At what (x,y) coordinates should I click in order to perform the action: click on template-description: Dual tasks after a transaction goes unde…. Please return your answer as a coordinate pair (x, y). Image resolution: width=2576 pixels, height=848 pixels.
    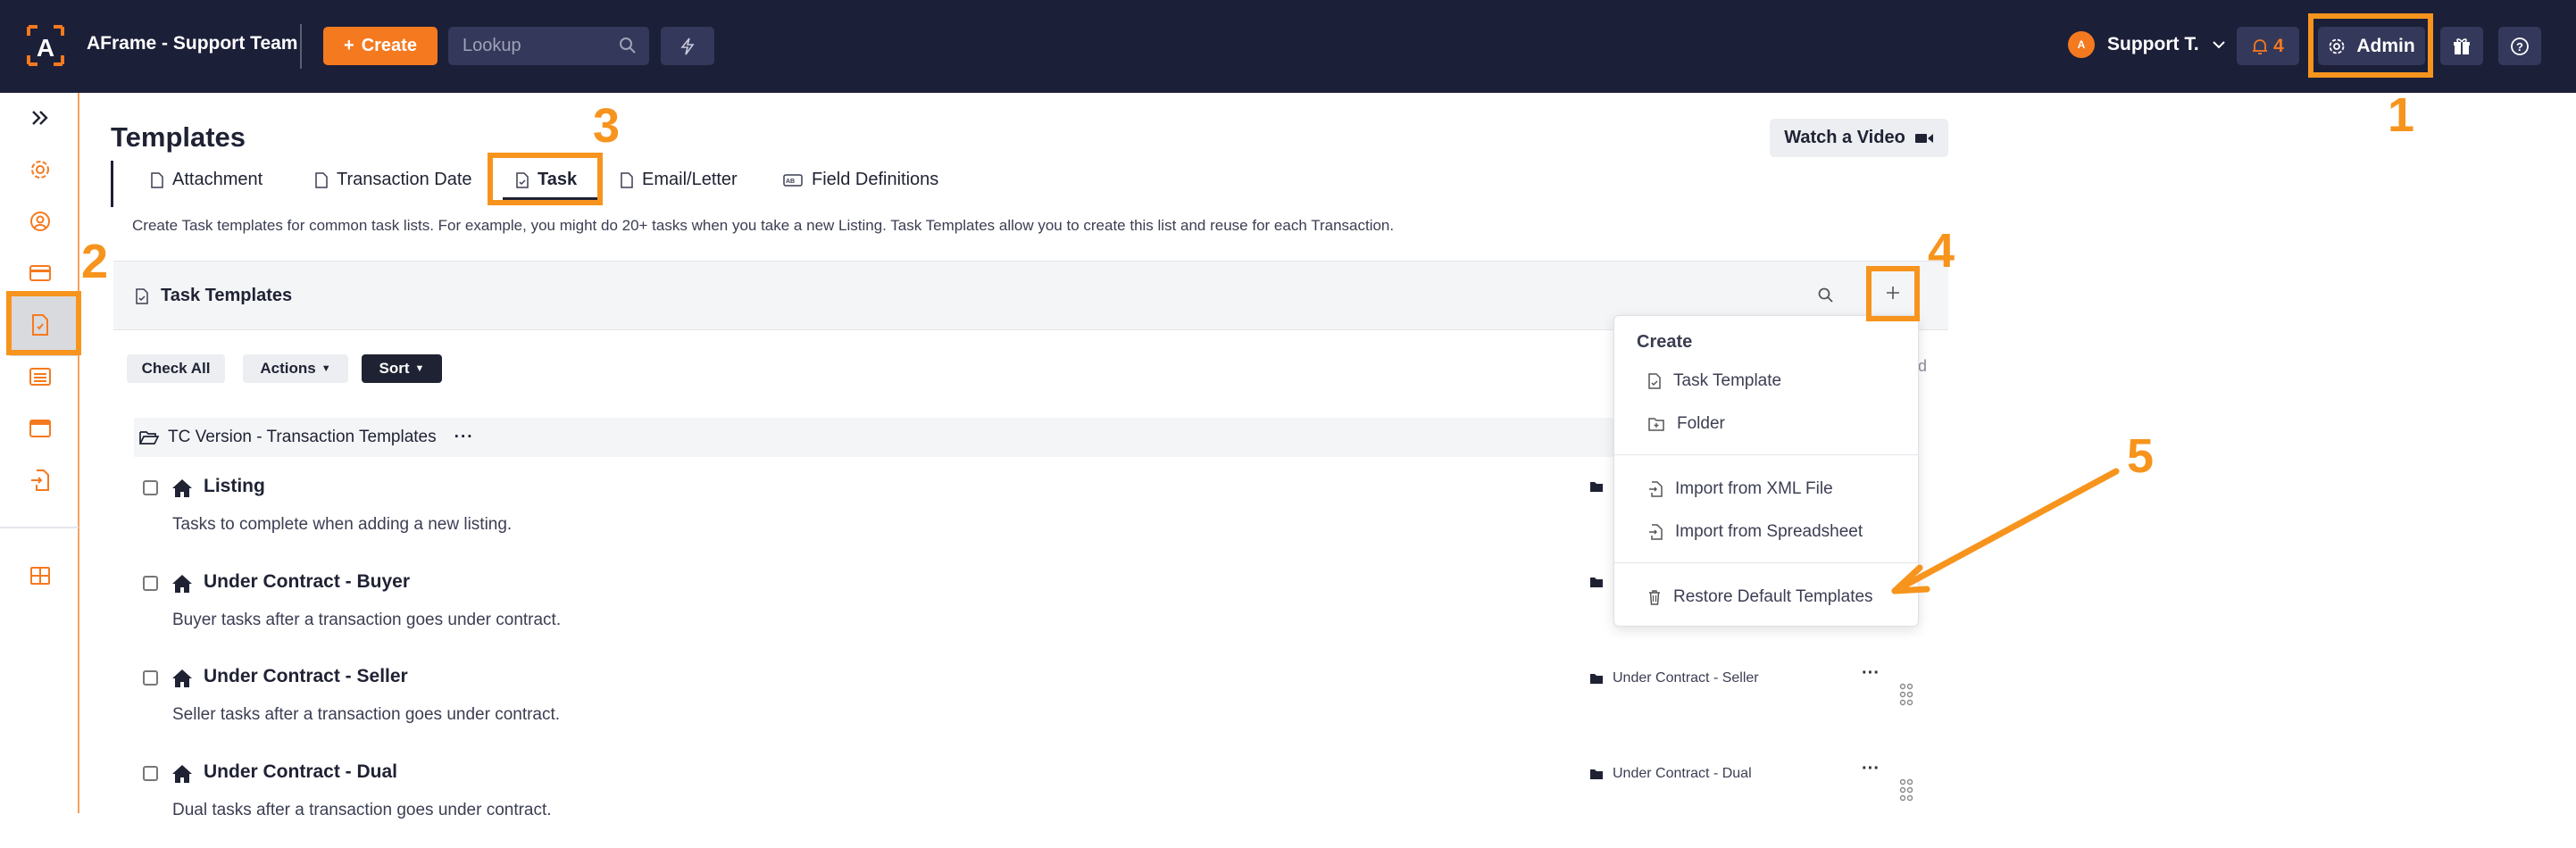
    Looking at the image, I should click on (362, 810).